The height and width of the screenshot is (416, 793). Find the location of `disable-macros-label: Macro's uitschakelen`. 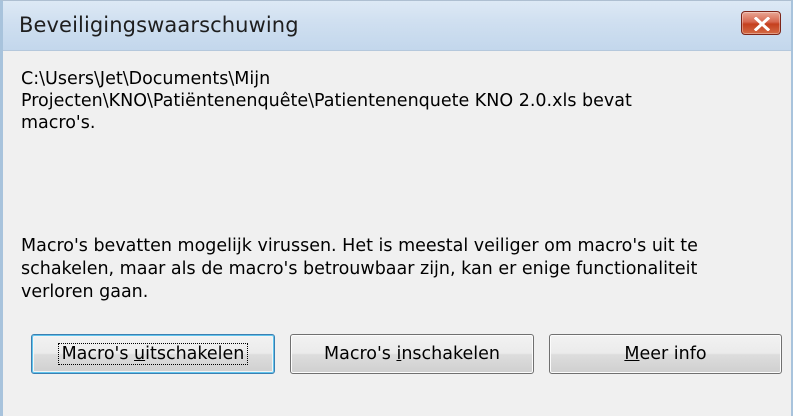

disable-macros-label: Macro's uitschakelen is located at coordinates (153, 353).